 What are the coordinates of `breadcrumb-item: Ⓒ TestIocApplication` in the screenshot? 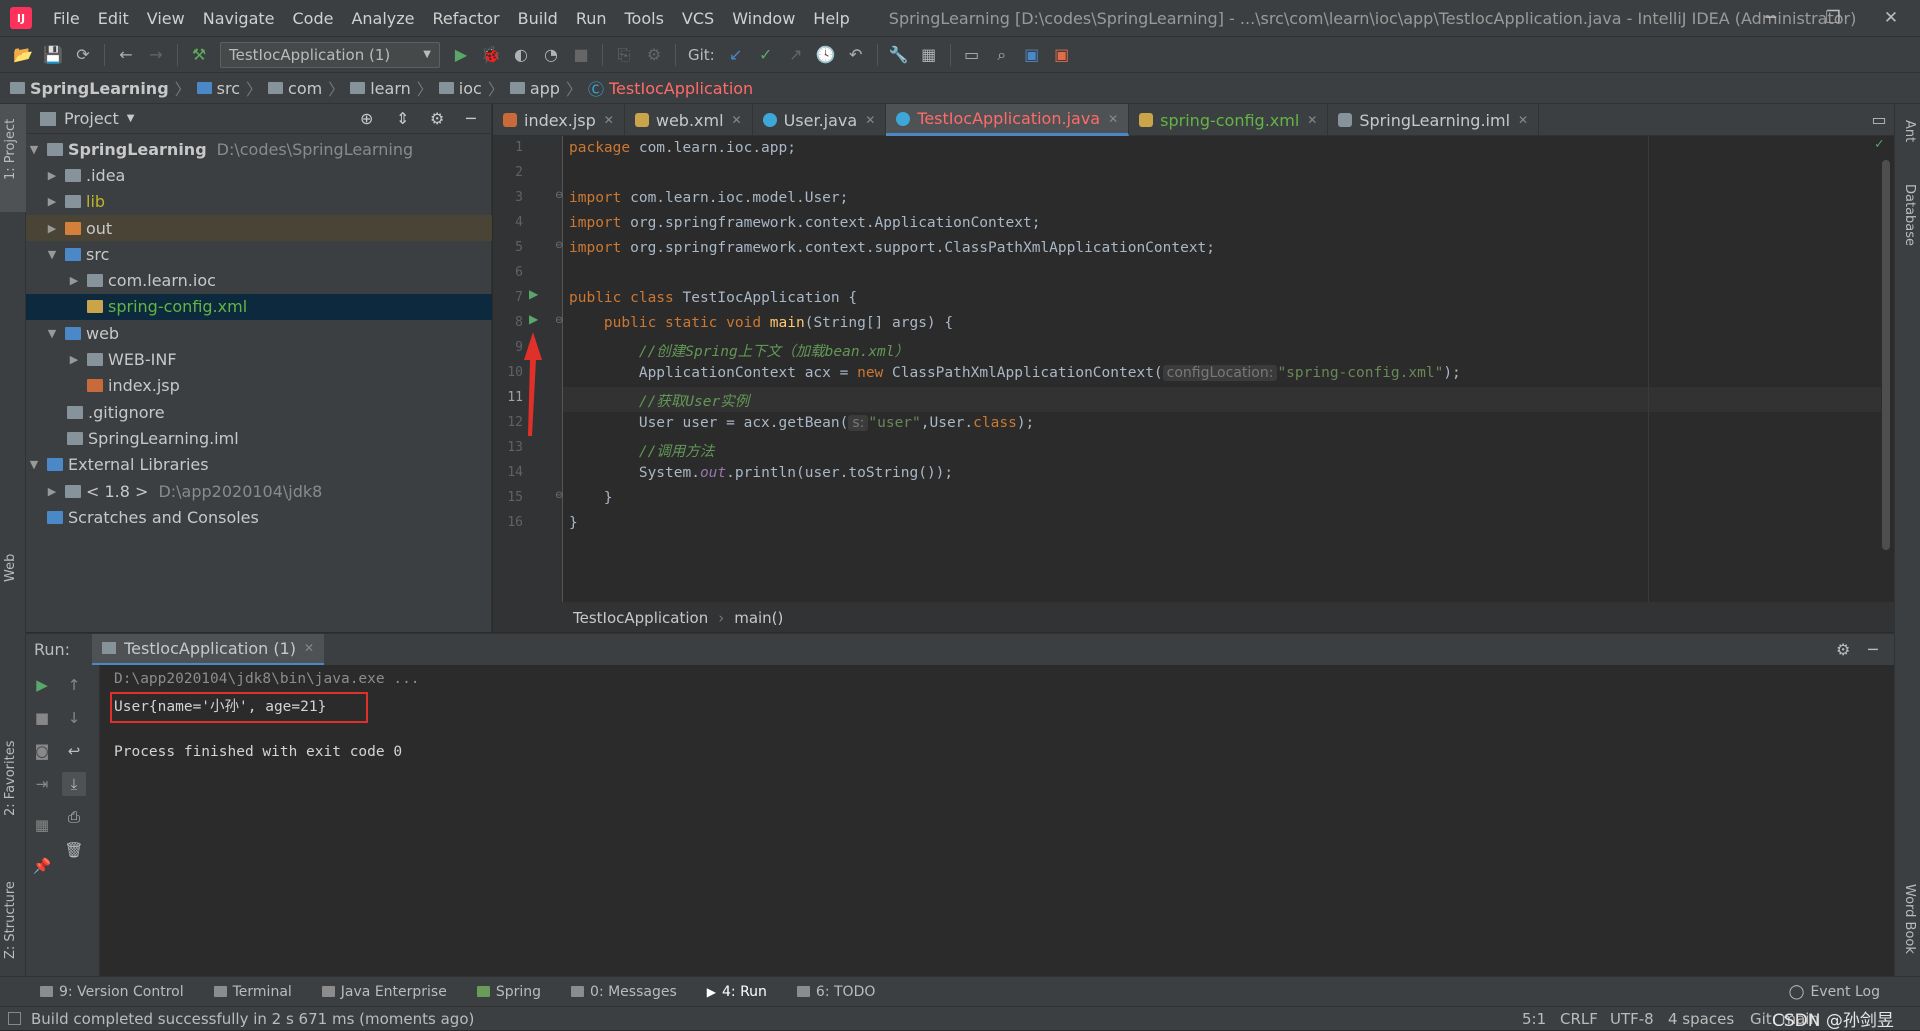 It's located at (670, 88).